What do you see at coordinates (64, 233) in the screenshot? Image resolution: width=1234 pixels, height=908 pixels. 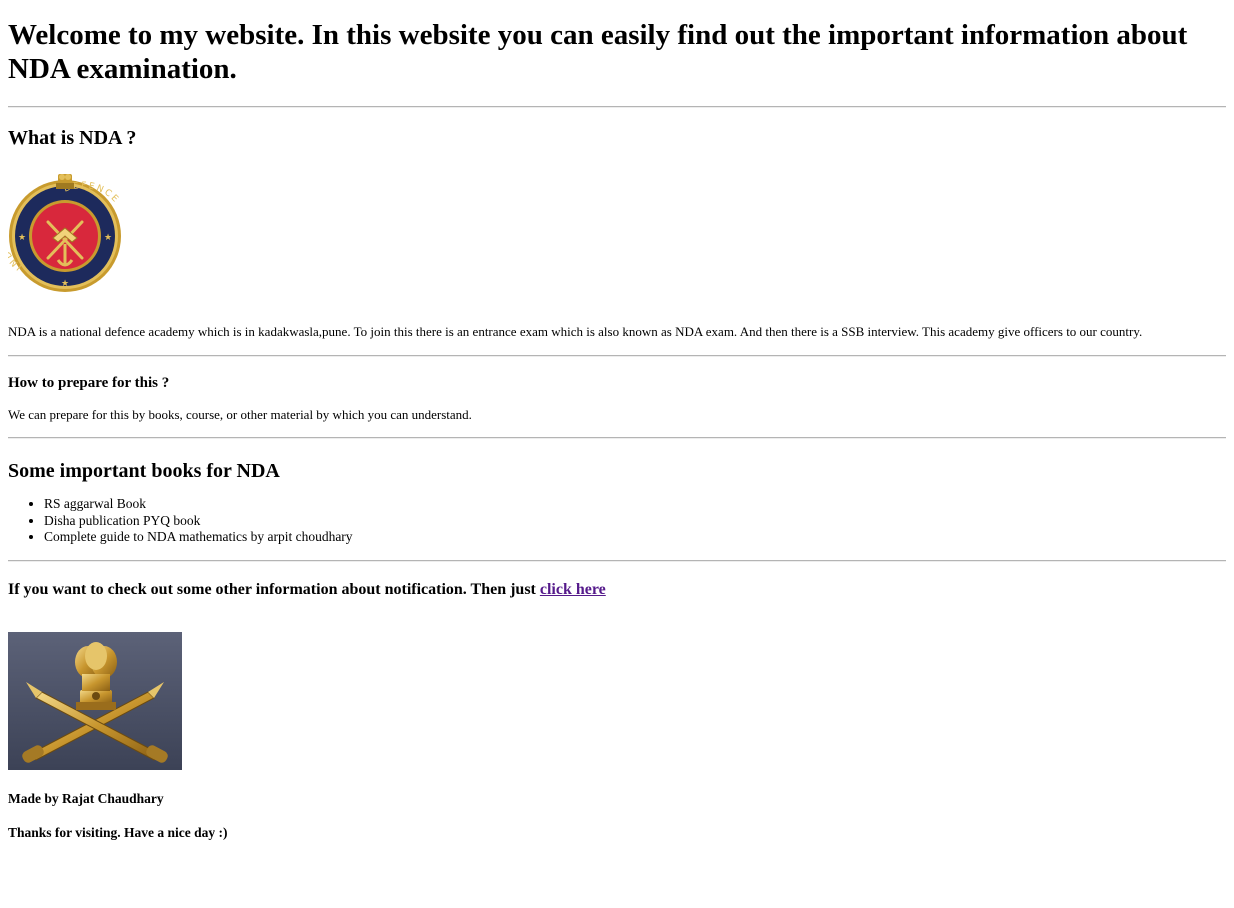 I see `defence-emblem-icon: INDIAN DEFENCE ★ ★ ★` at bounding box center [64, 233].